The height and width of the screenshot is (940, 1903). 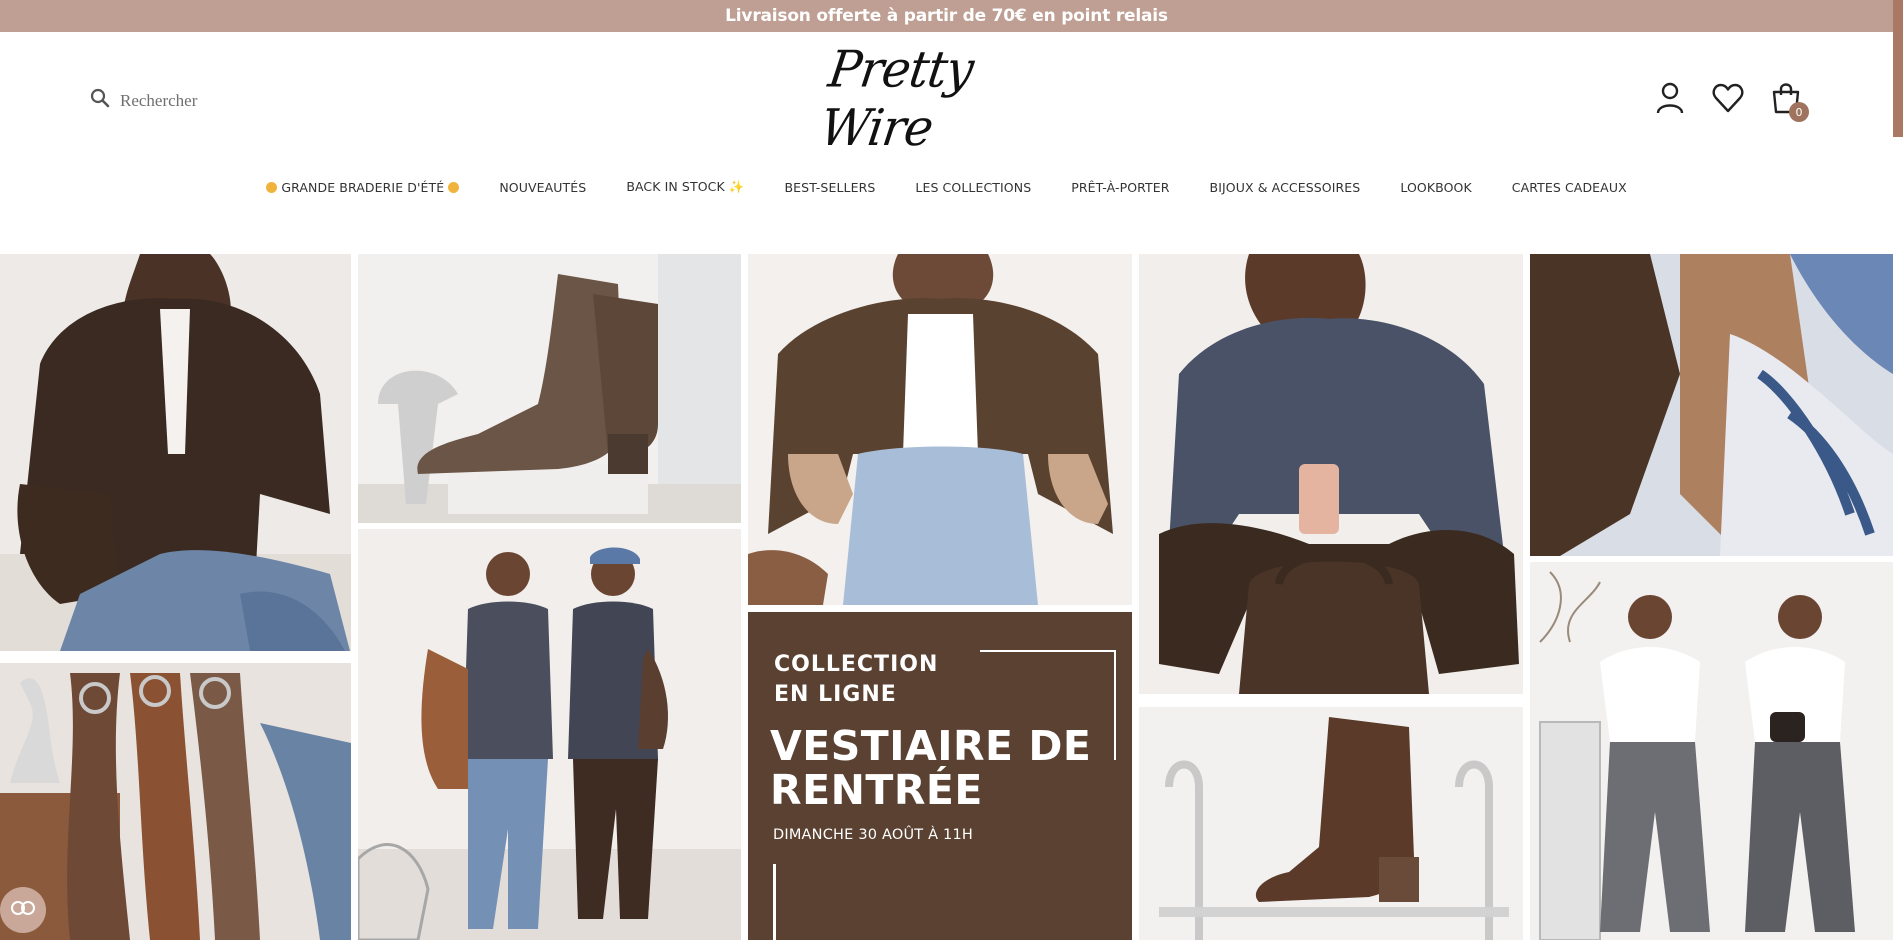 I want to click on logo-text: Pretty Wire, so click(x=896, y=99).